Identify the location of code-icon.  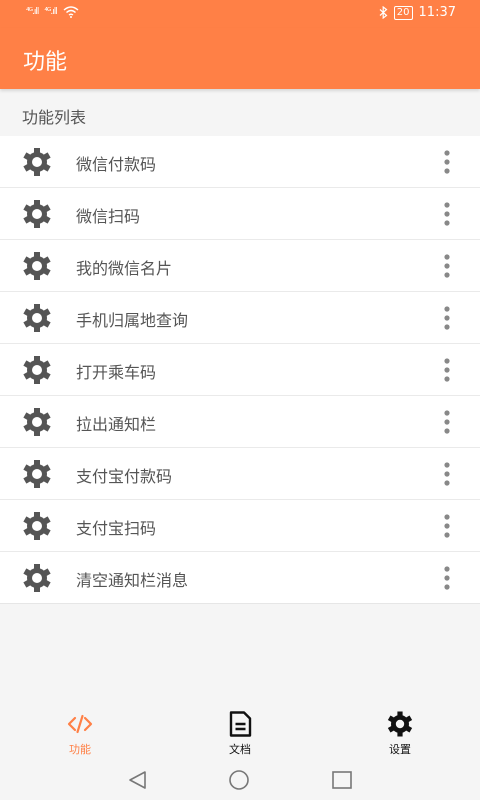
(80, 724).